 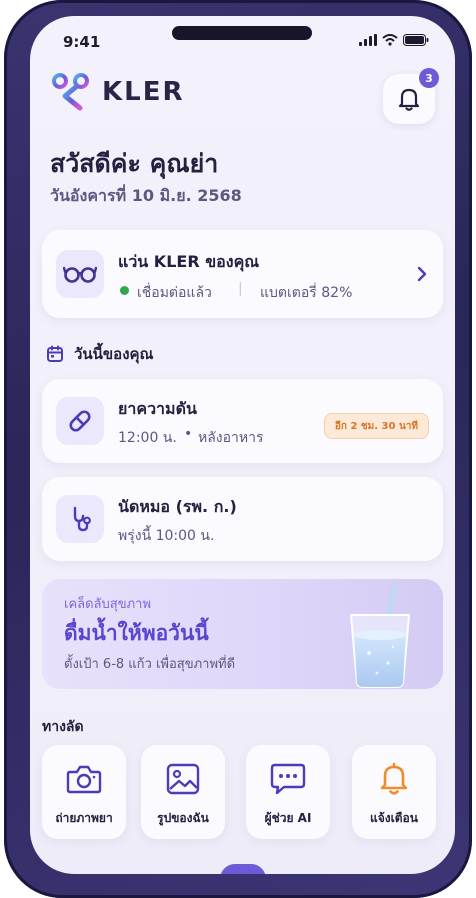 I want to click on connected-dot, so click(x=124, y=290).